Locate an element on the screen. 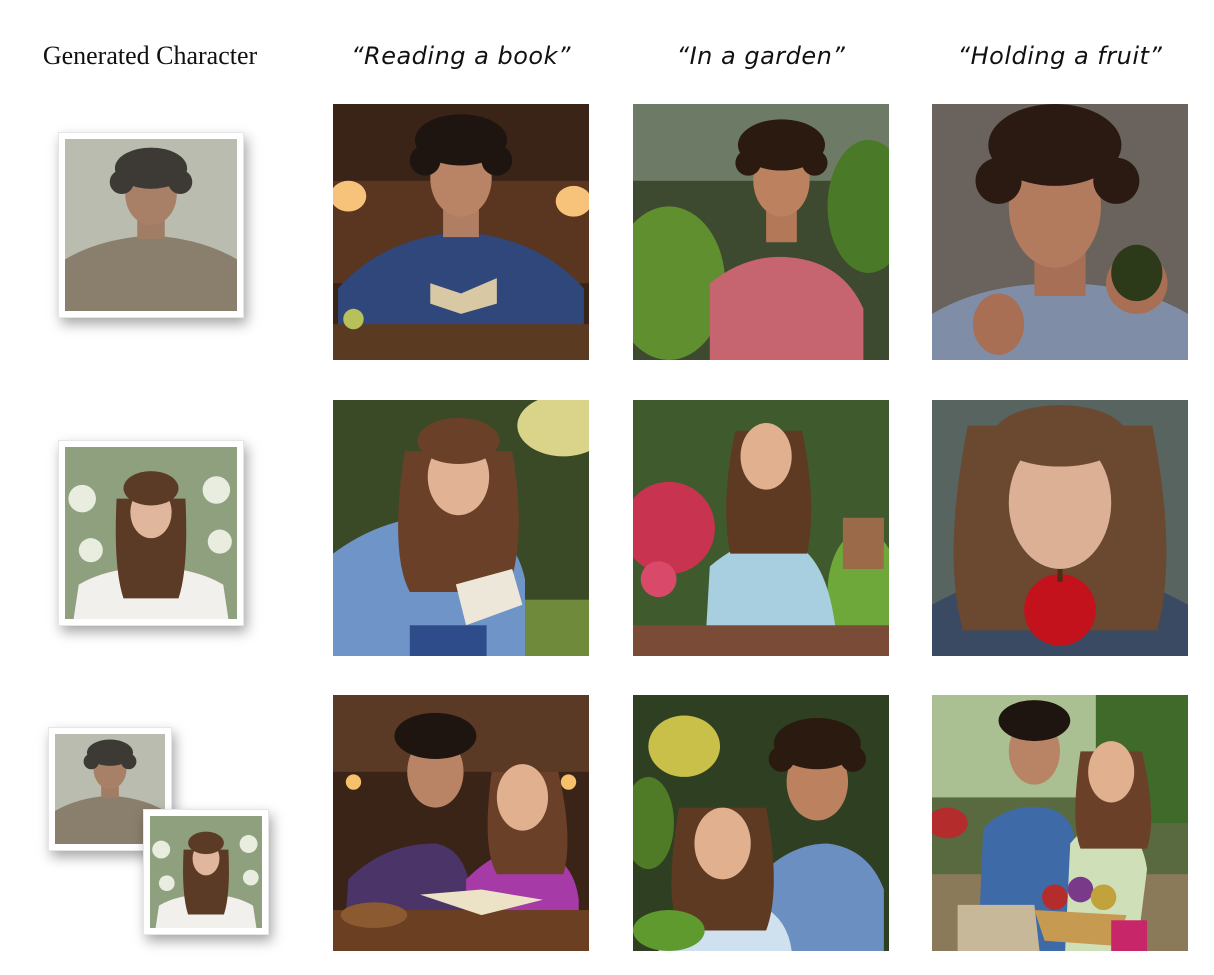  header-holding-a-fruit: “Holding a fruit” is located at coordinates (1060, 56).